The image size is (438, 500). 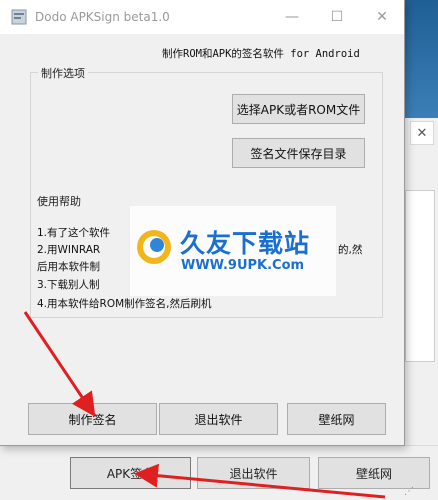 I want to click on title-bar: Dodo APKSign beta1.0 — ☐ ✕, so click(x=202, y=17).